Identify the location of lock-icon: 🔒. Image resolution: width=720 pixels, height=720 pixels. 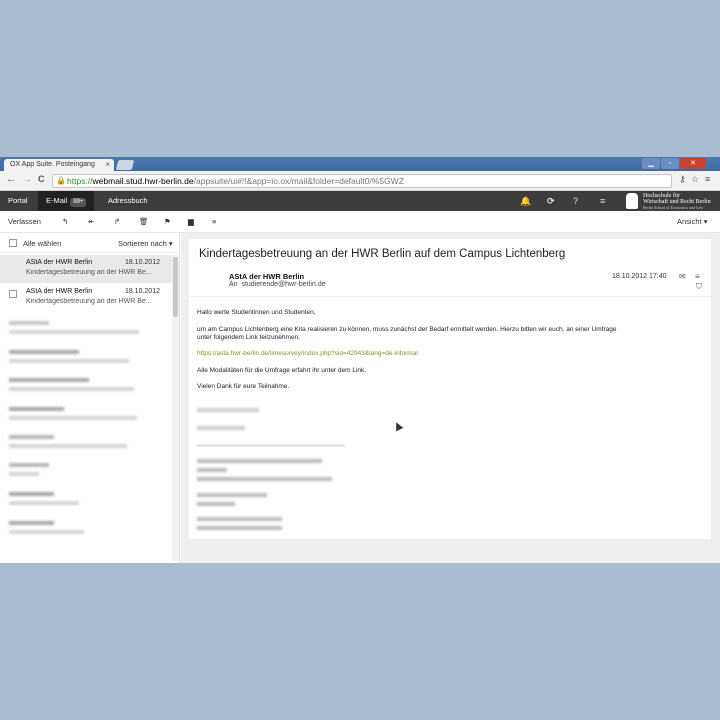
(61, 180).